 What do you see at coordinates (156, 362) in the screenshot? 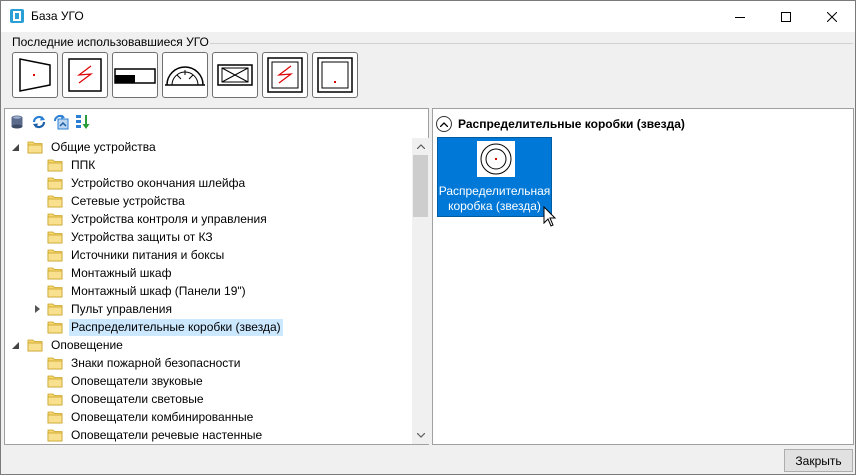
I see `tree-item-label: Знаки пожарной безопасности` at bounding box center [156, 362].